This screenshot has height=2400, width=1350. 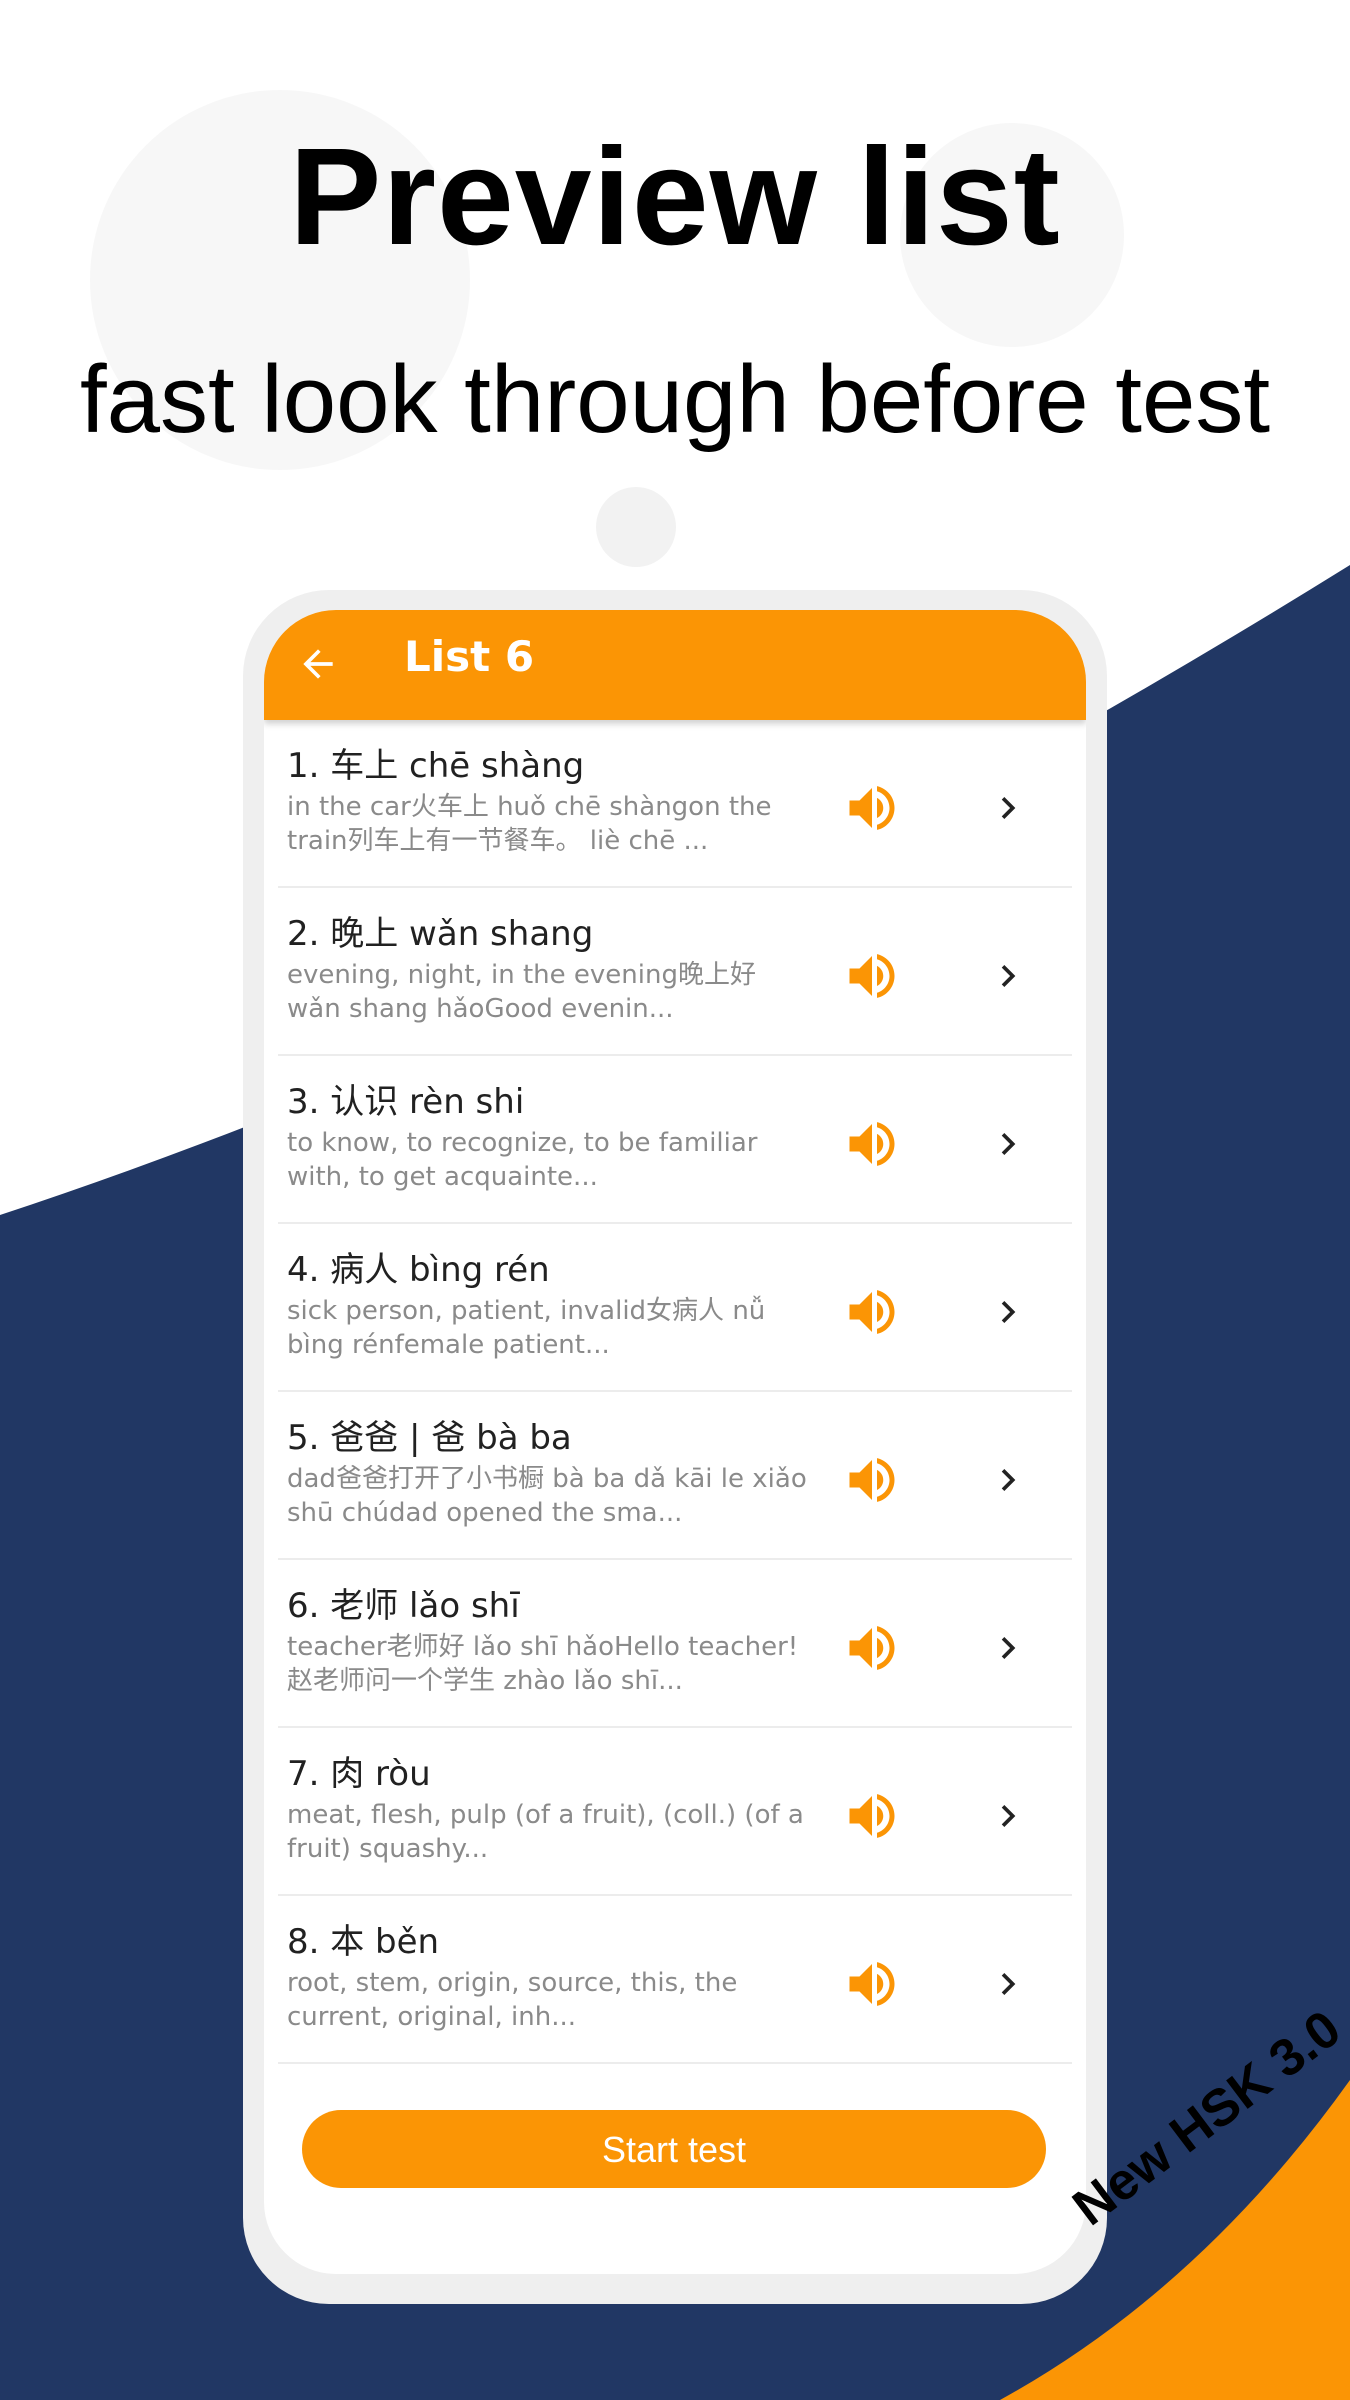 What do you see at coordinates (403, 1606) in the screenshot?
I see `word-headword: 6. 老师 lǎo shī` at bounding box center [403, 1606].